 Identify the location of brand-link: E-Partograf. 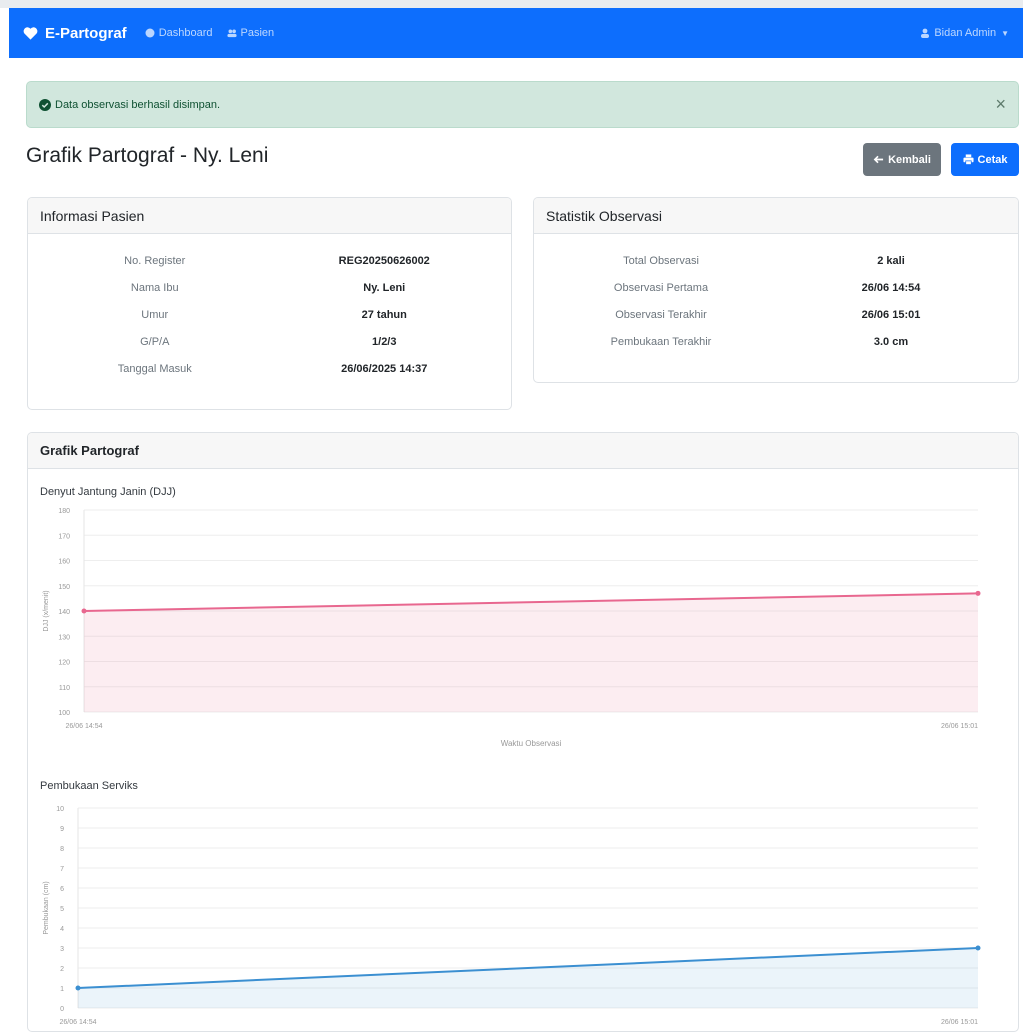
(75, 33).